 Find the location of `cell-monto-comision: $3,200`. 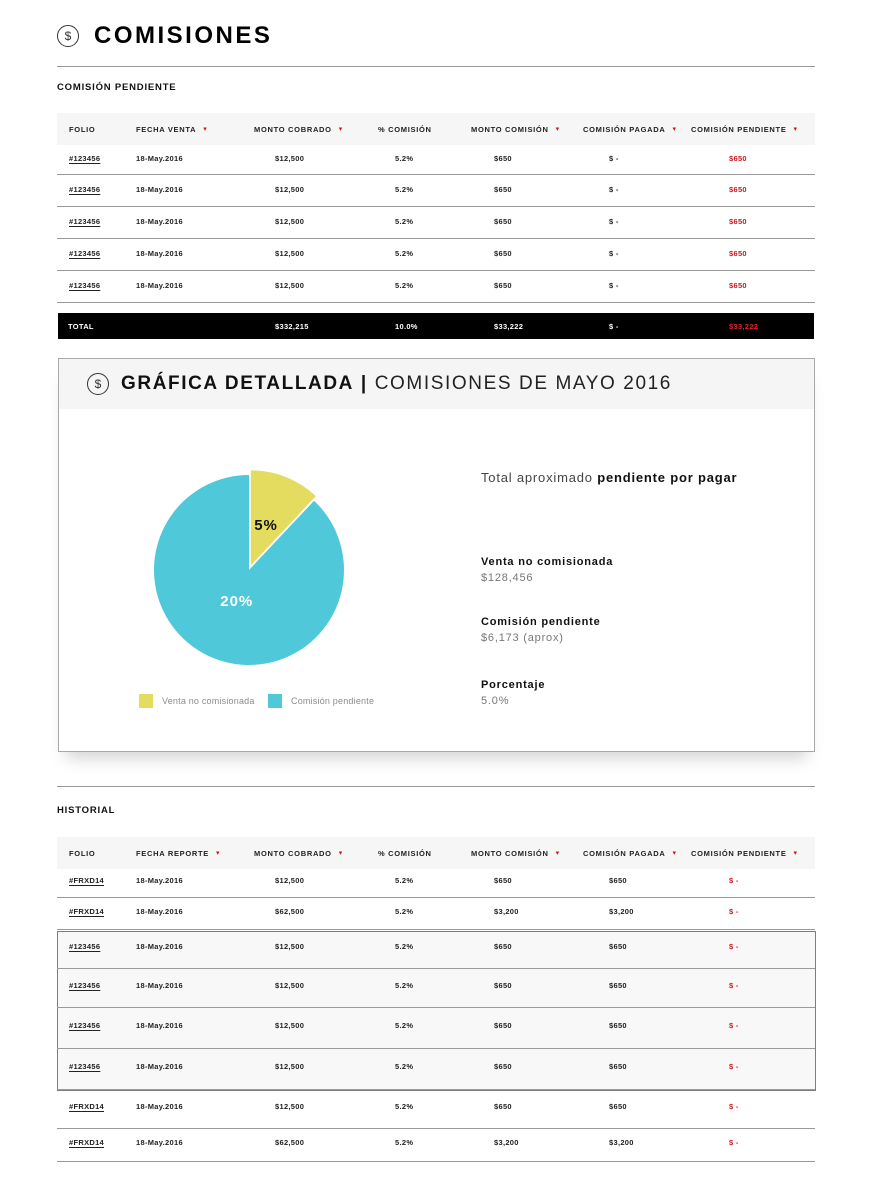

cell-monto-comision: $3,200 is located at coordinates (506, 1142).